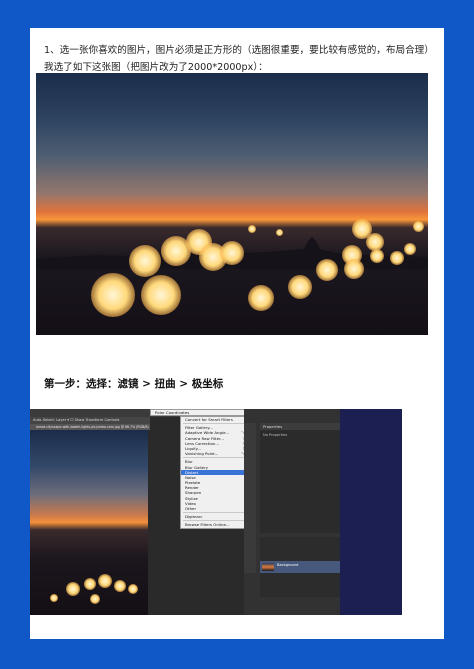  What do you see at coordinates (275, 435) in the screenshot?
I see `properties-empty-label: No Properties` at bounding box center [275, 435].